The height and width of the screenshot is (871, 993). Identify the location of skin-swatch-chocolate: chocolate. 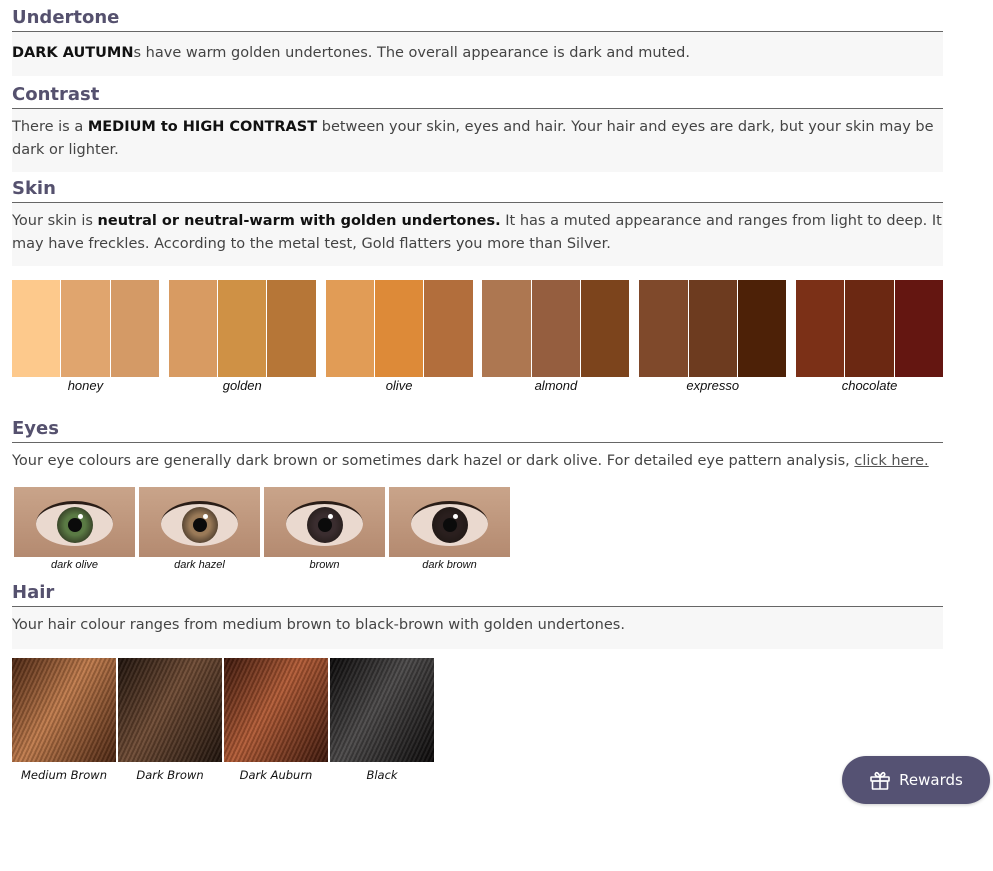
(869, 336).